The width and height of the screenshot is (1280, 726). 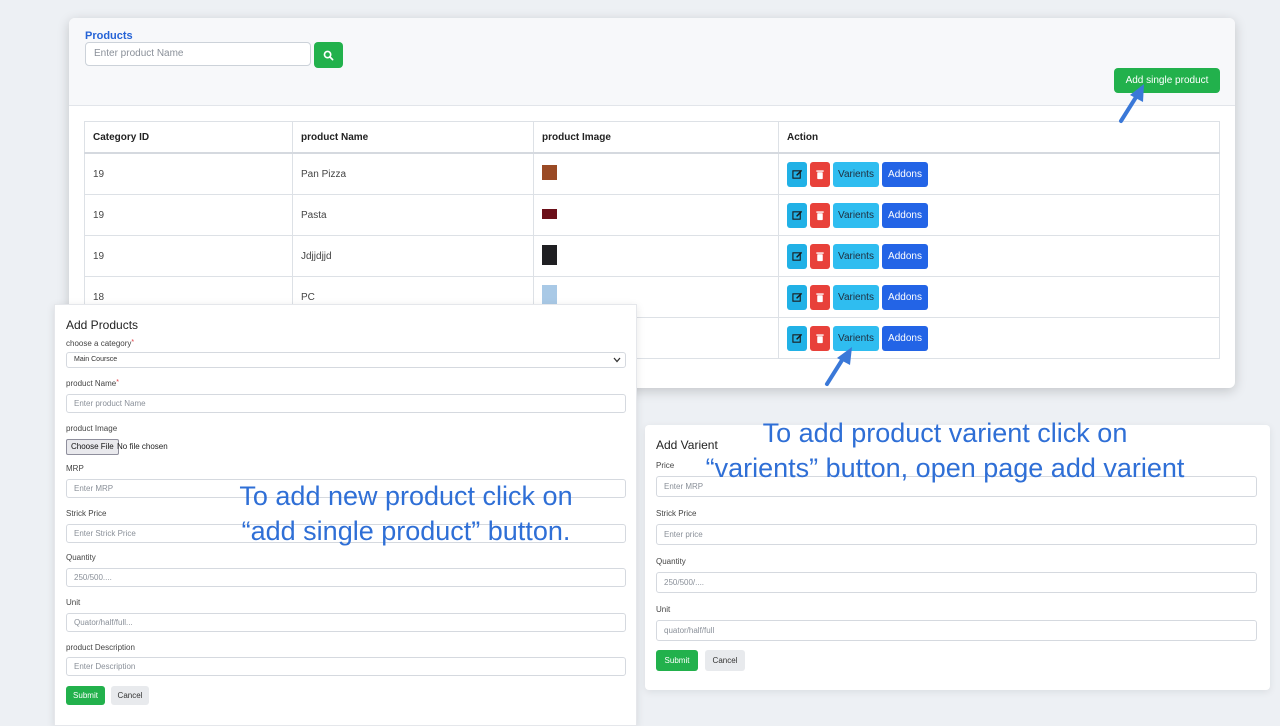 What do you see at coordinates (413, 215) in the screenshot?
I see `product-name-cell: Pasta` at bounding box center [413, 215].